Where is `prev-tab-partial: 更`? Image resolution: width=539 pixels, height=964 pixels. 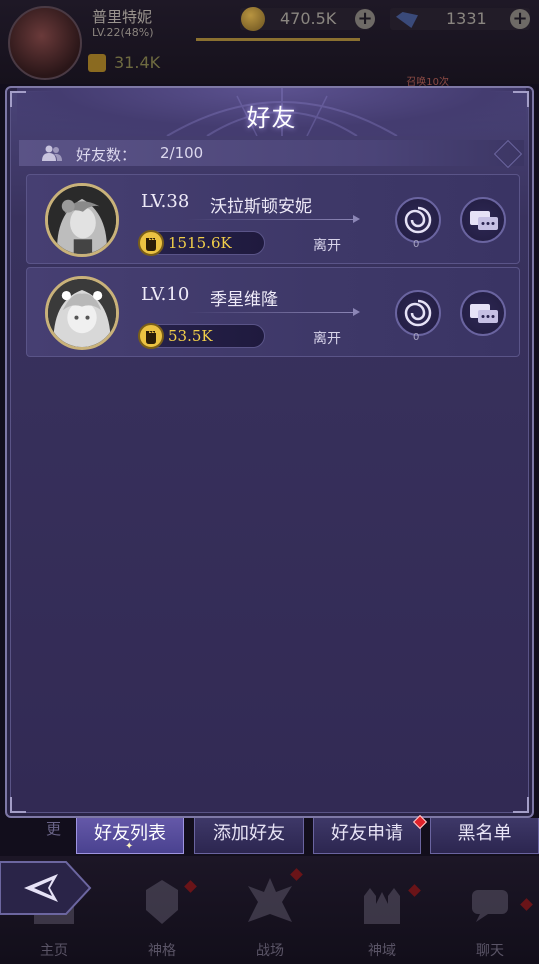
prev-tab-partial: 更 is located at coordinates (60, 830).